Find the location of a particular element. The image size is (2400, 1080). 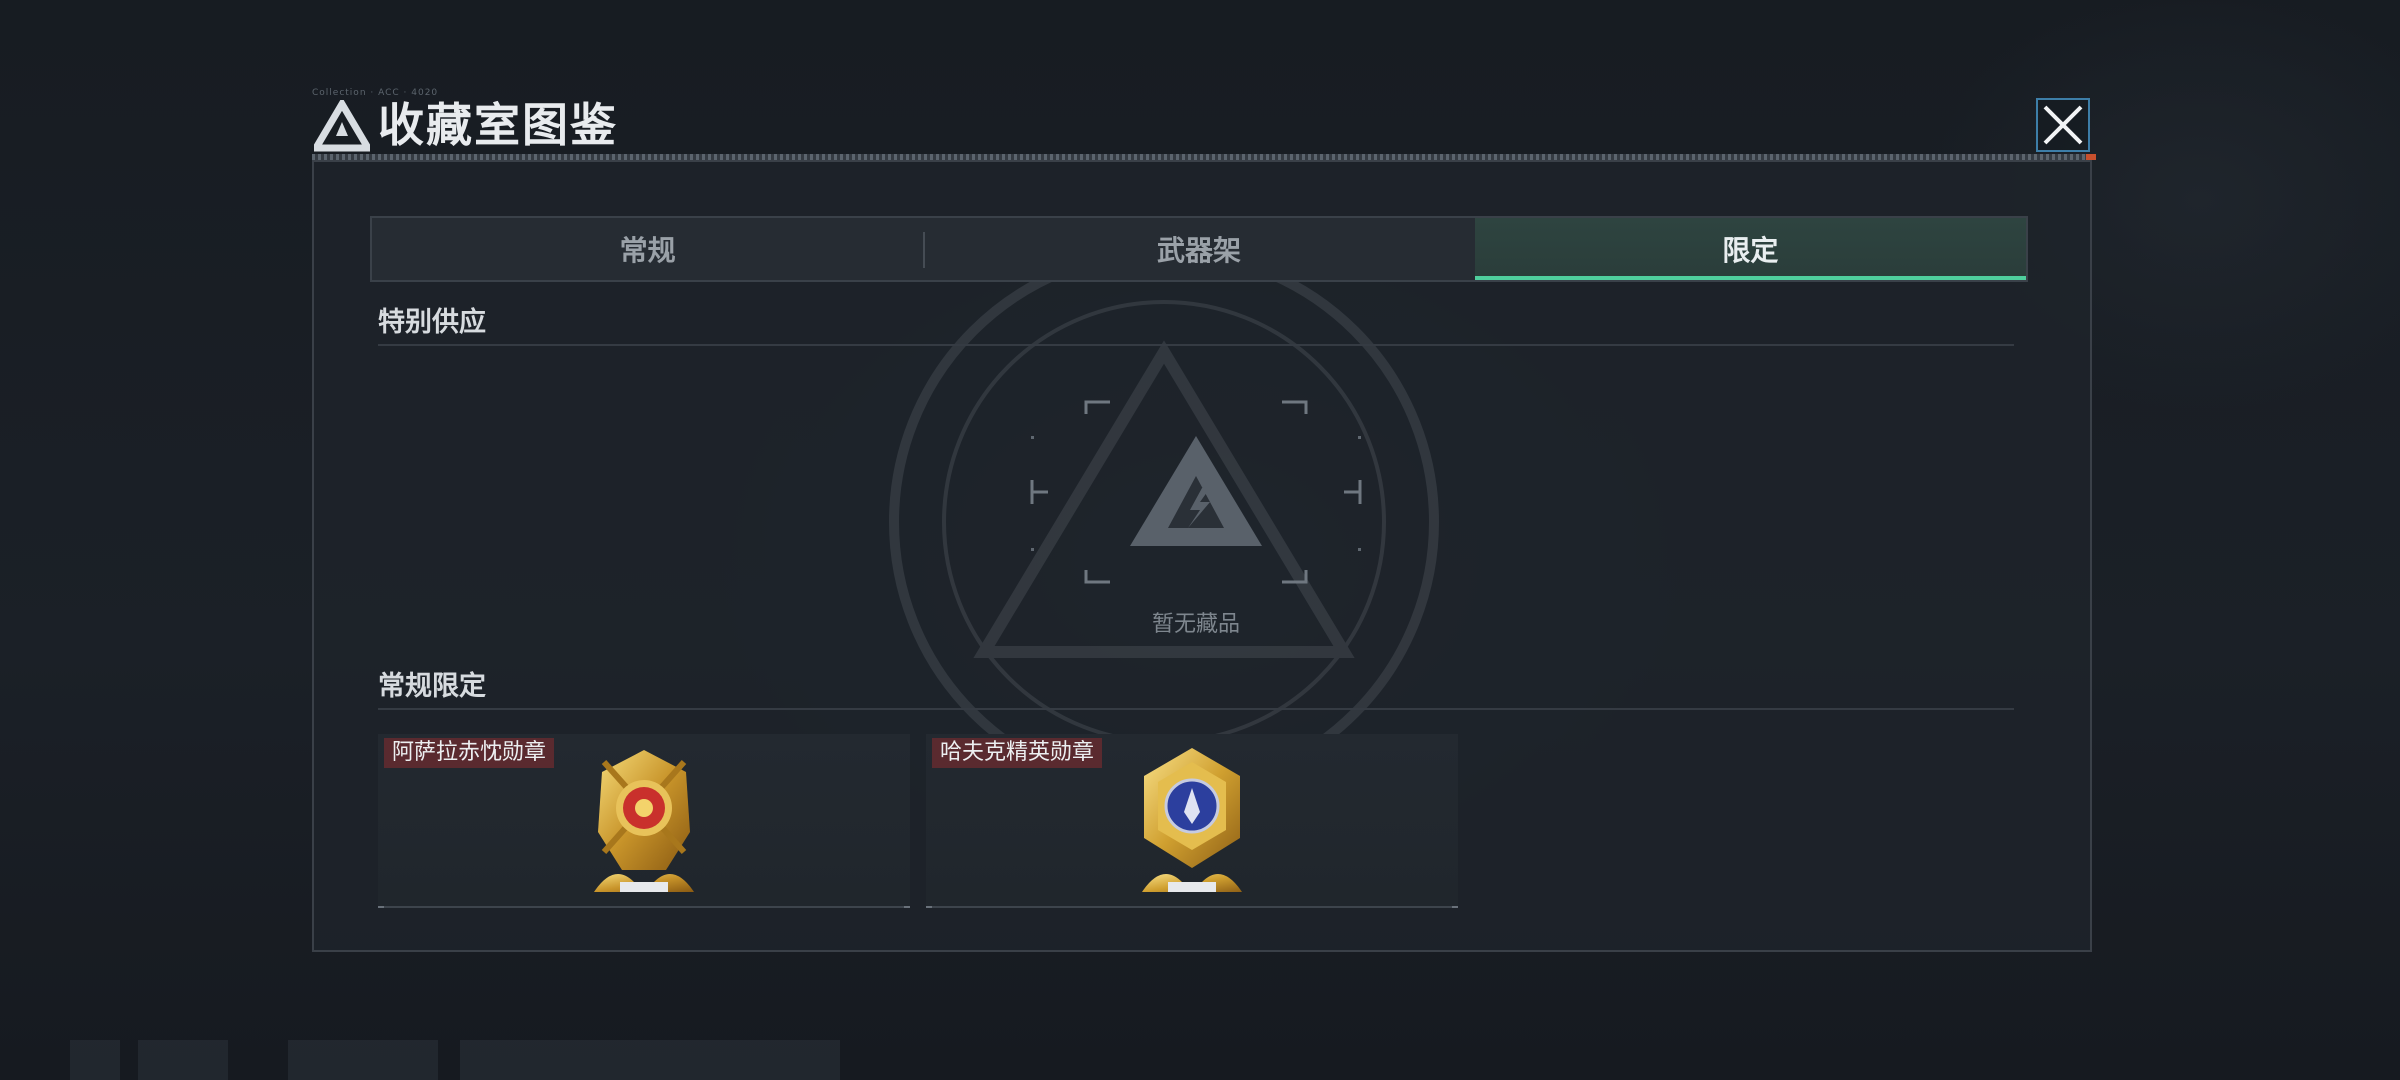

empty-state: 暂无藏品 is located at coordinates (1196, 522).